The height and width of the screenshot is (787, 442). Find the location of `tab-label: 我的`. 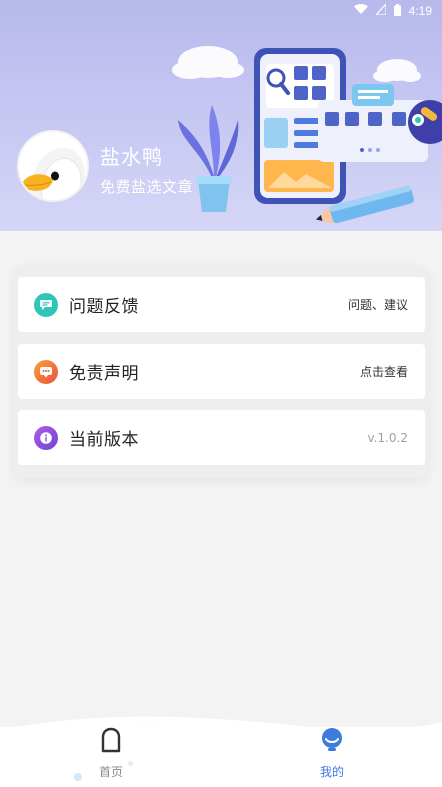

tab-label: 我的 is located at coordinates (331, 772).